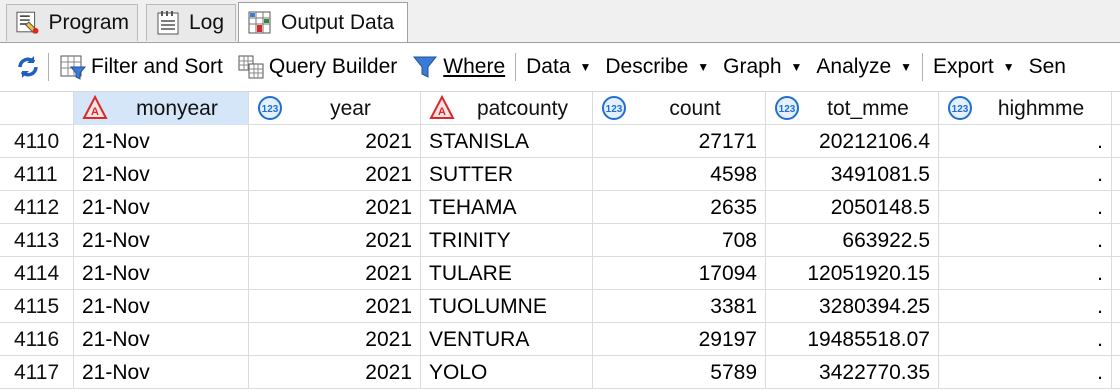  I want to click on tab-log: Log, so click(191, 22).